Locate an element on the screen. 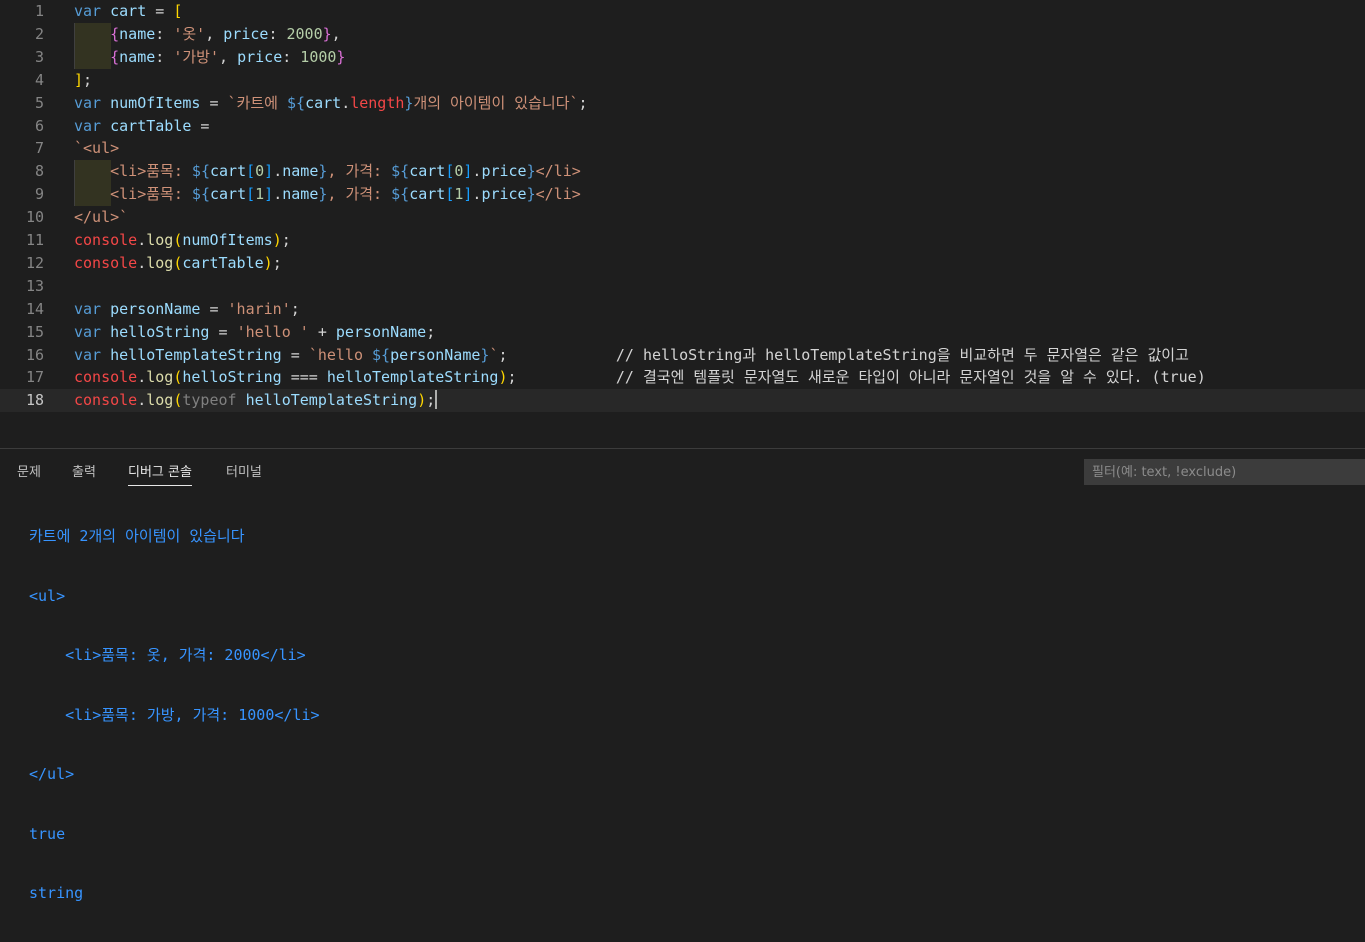 This screenshot has width=1365, height=942. line-number: 15 is located at coordinates (34, 331).